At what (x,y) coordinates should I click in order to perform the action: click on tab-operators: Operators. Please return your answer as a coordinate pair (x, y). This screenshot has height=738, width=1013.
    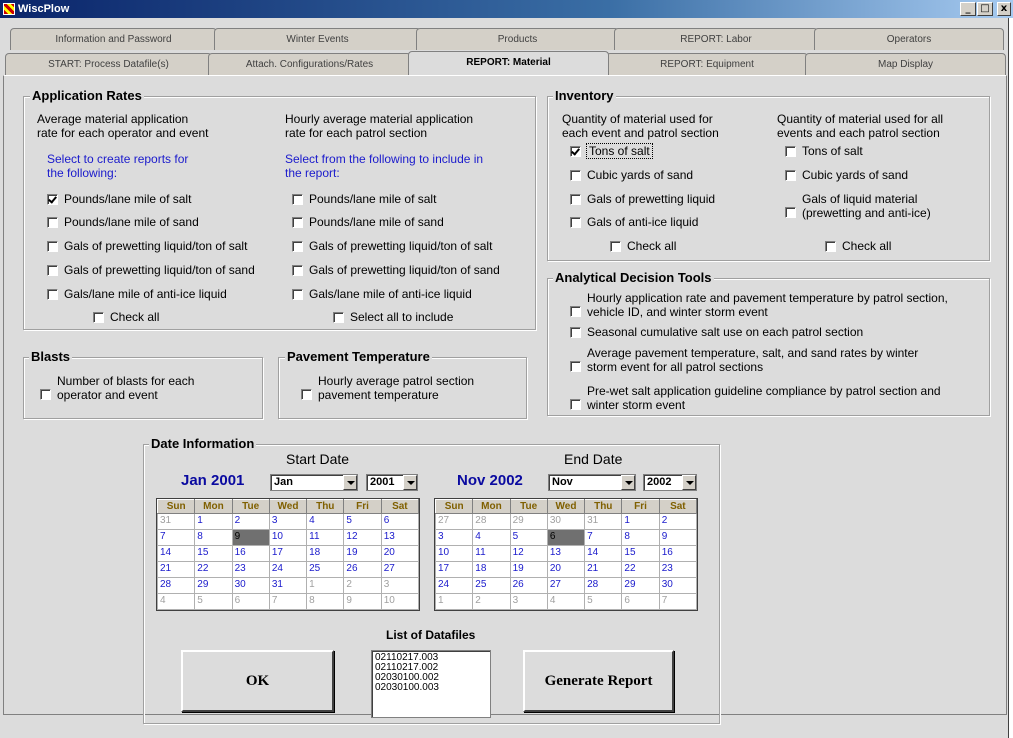
    Looking at the image, I should click on (909, 39).